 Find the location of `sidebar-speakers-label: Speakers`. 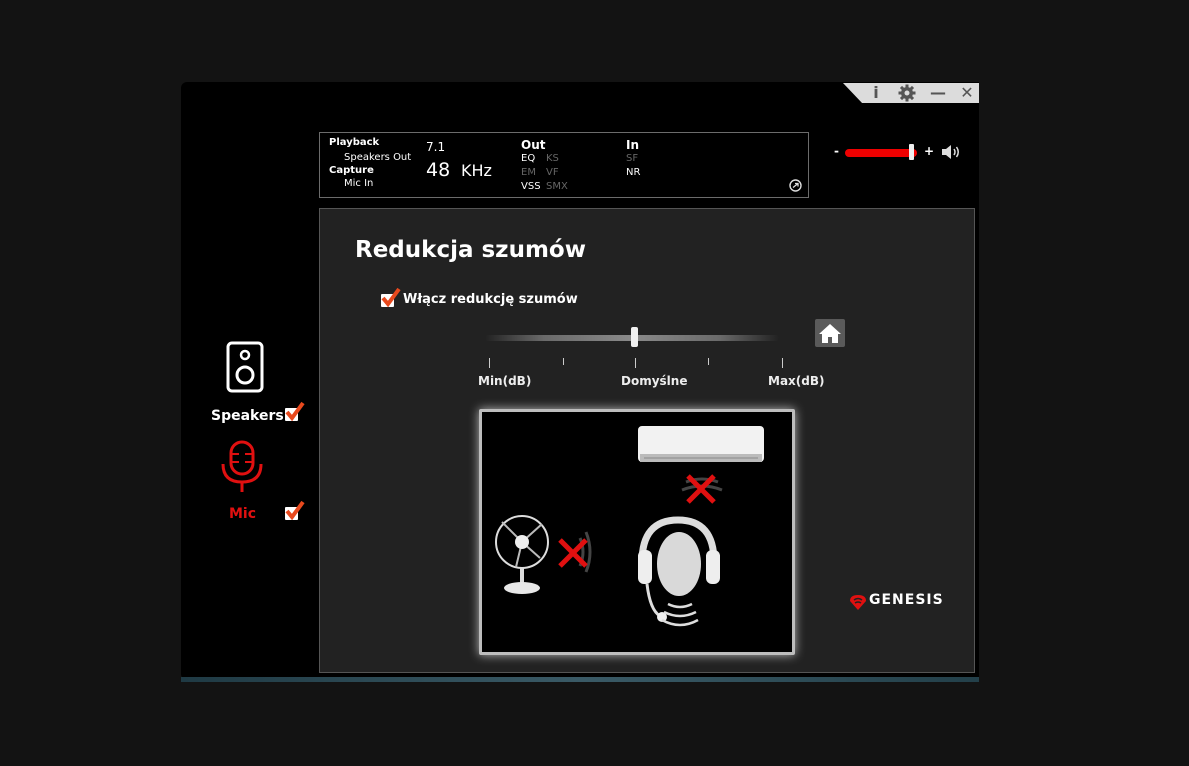

sidebar-speakers-label: Speakers is located at coordinates (247, 416).